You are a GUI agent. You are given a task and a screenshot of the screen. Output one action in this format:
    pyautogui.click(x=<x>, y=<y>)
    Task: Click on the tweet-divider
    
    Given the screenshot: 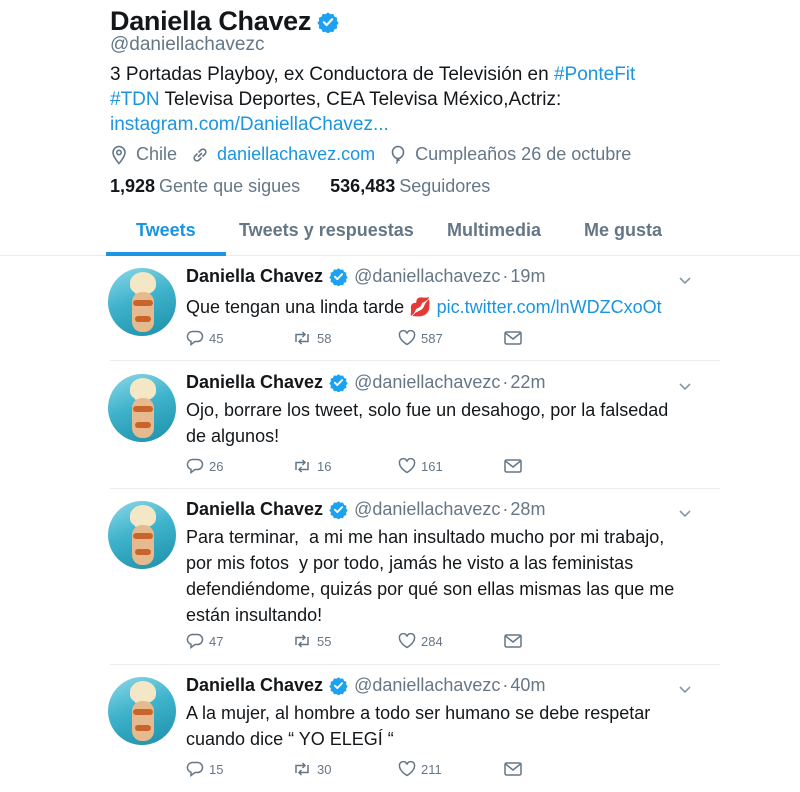 What is the action you would take?
    pyautogui.click(x=415, y=360)
    